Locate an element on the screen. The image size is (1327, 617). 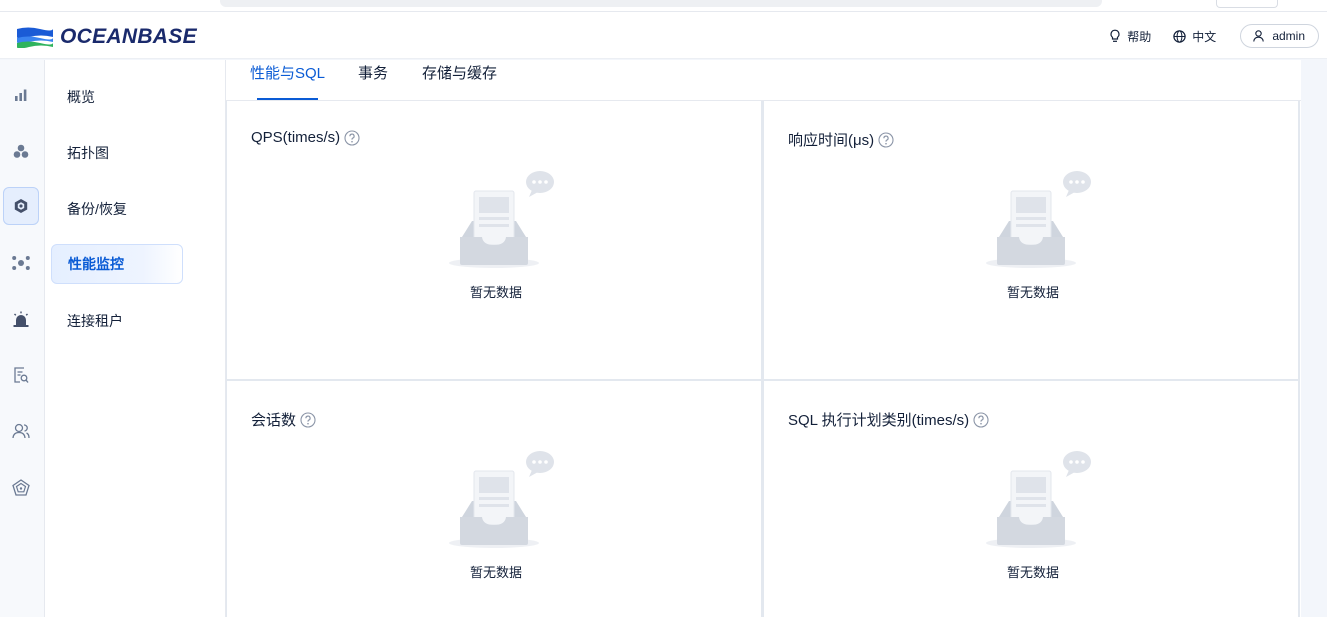
brand-name: OCEANBASE is located at coordinates (128, 36).